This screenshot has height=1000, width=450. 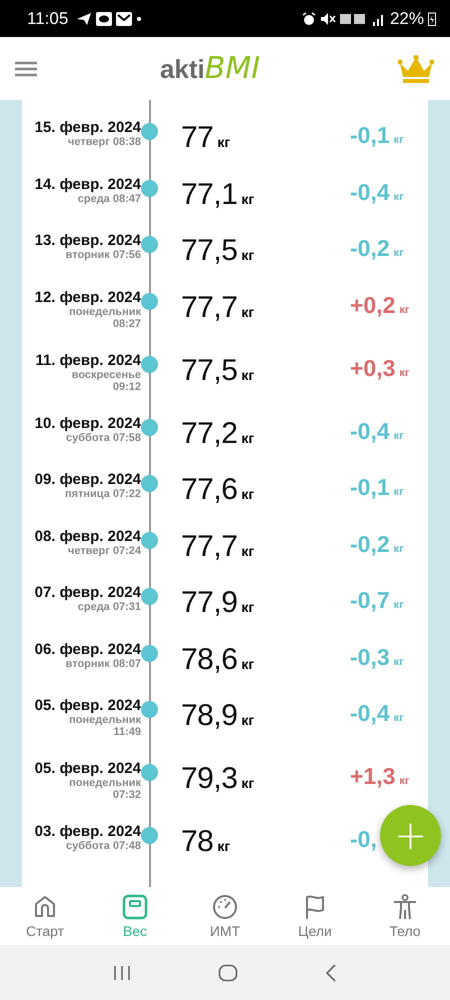 I want to click on entry-date: 12. февр. 2024, so click(x=87, y=297).